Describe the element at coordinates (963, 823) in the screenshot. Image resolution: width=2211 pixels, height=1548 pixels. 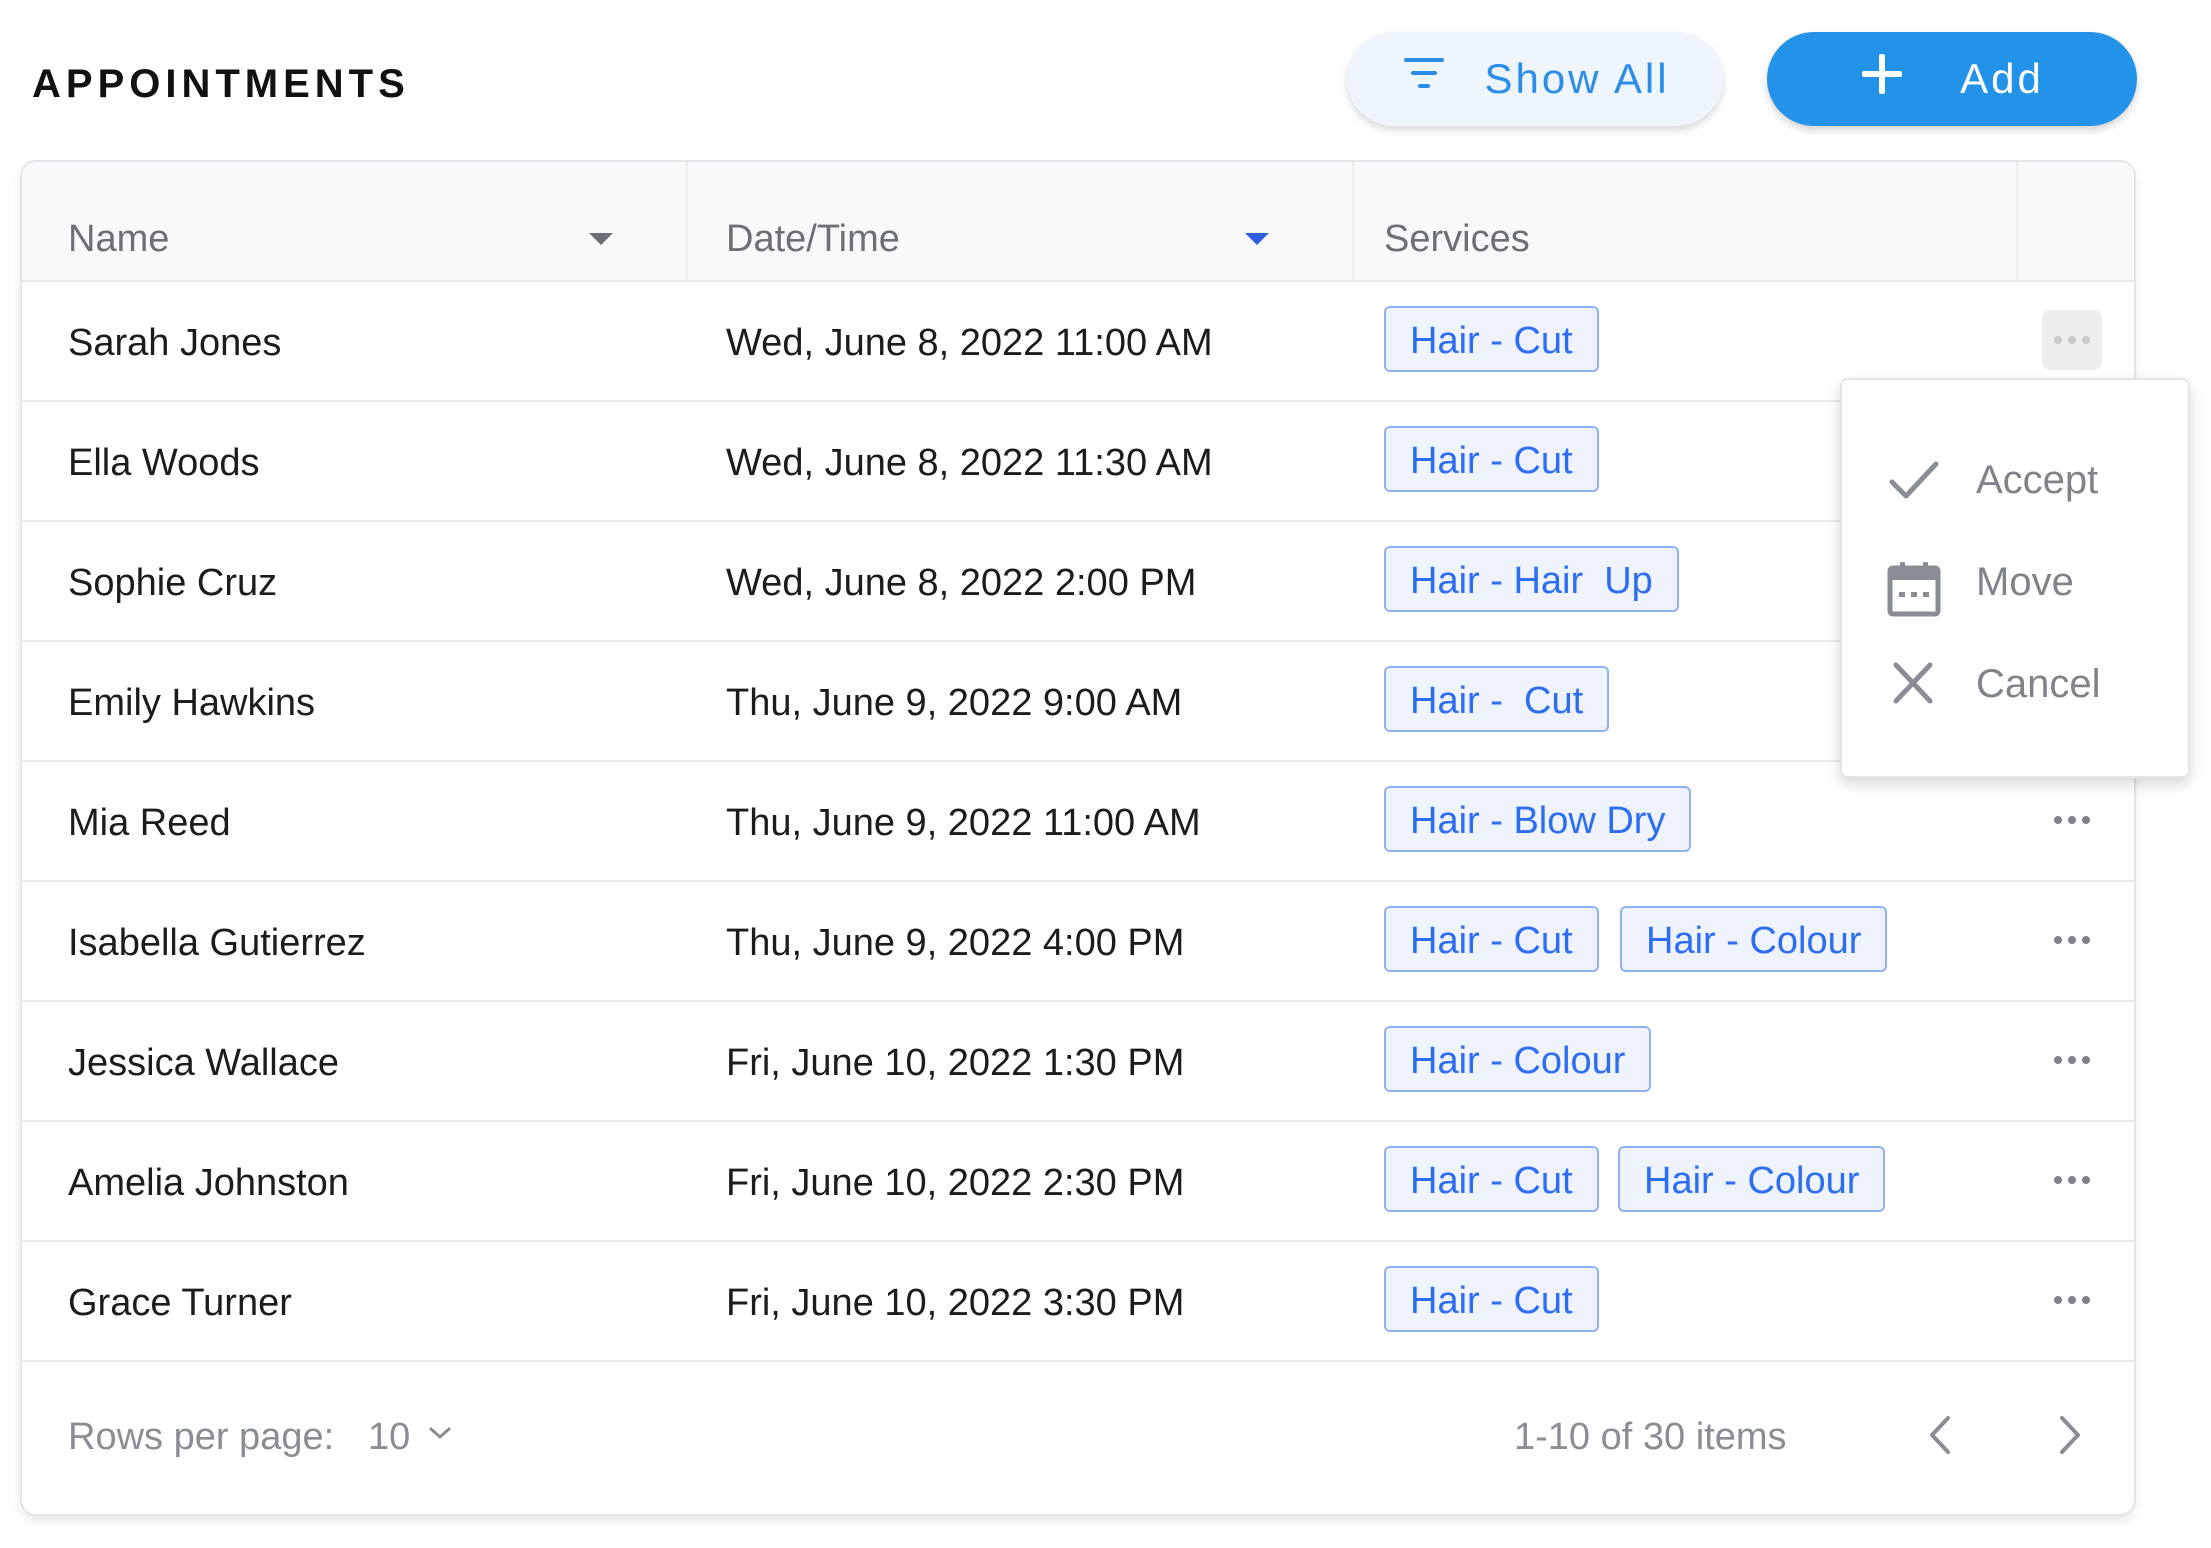
I see `datetime-cell: Thu, June 9, 2022 11:00 AM` at that location.